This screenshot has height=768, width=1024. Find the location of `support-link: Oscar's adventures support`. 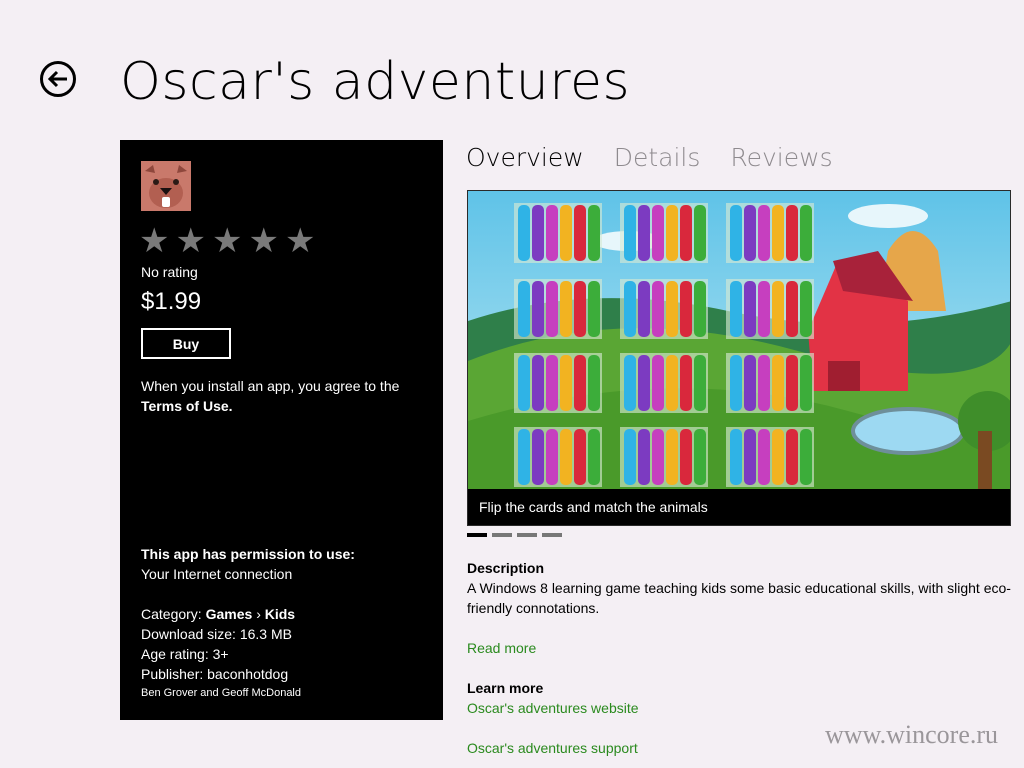

support-link: Oscar's adventures support is located at coordinates (552, 748).